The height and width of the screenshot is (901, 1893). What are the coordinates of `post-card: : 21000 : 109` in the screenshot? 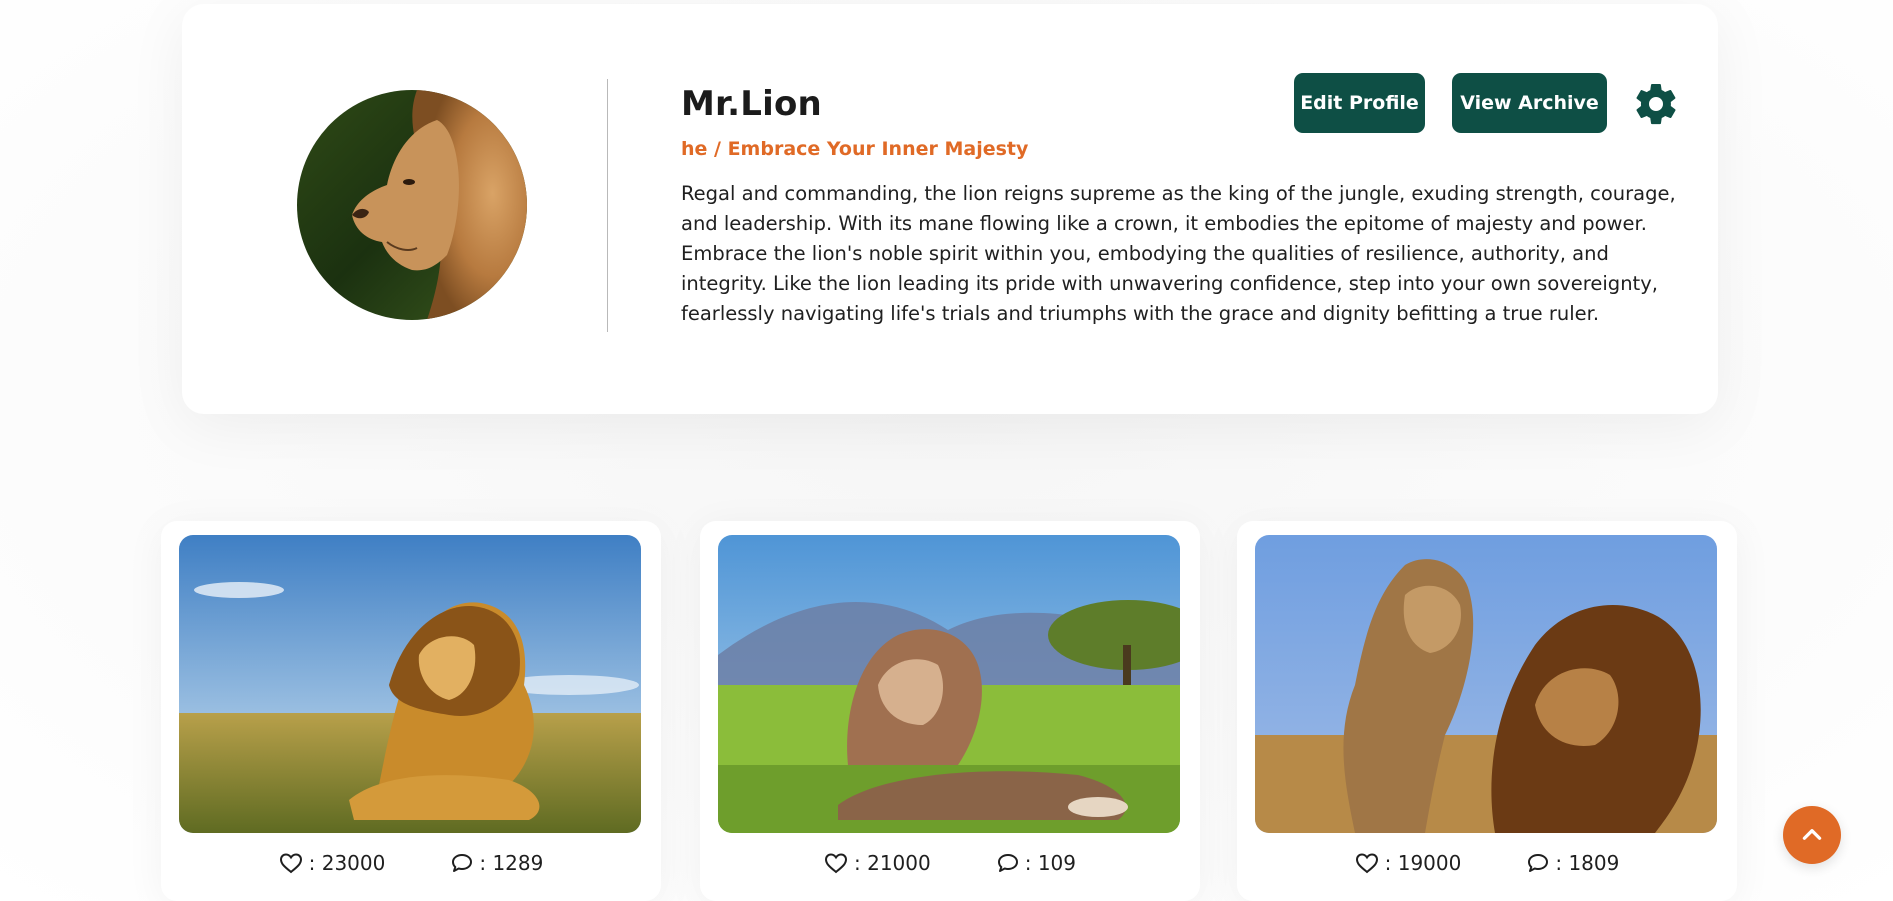 It's located at (950, 711).